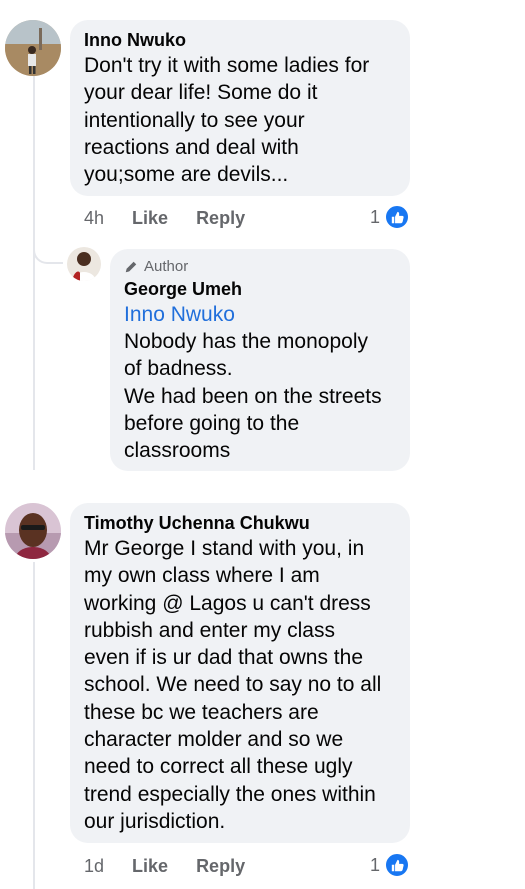 The height and width of the screenshot is (889, 525). I want to click on reply-connector, so click(48, 252).